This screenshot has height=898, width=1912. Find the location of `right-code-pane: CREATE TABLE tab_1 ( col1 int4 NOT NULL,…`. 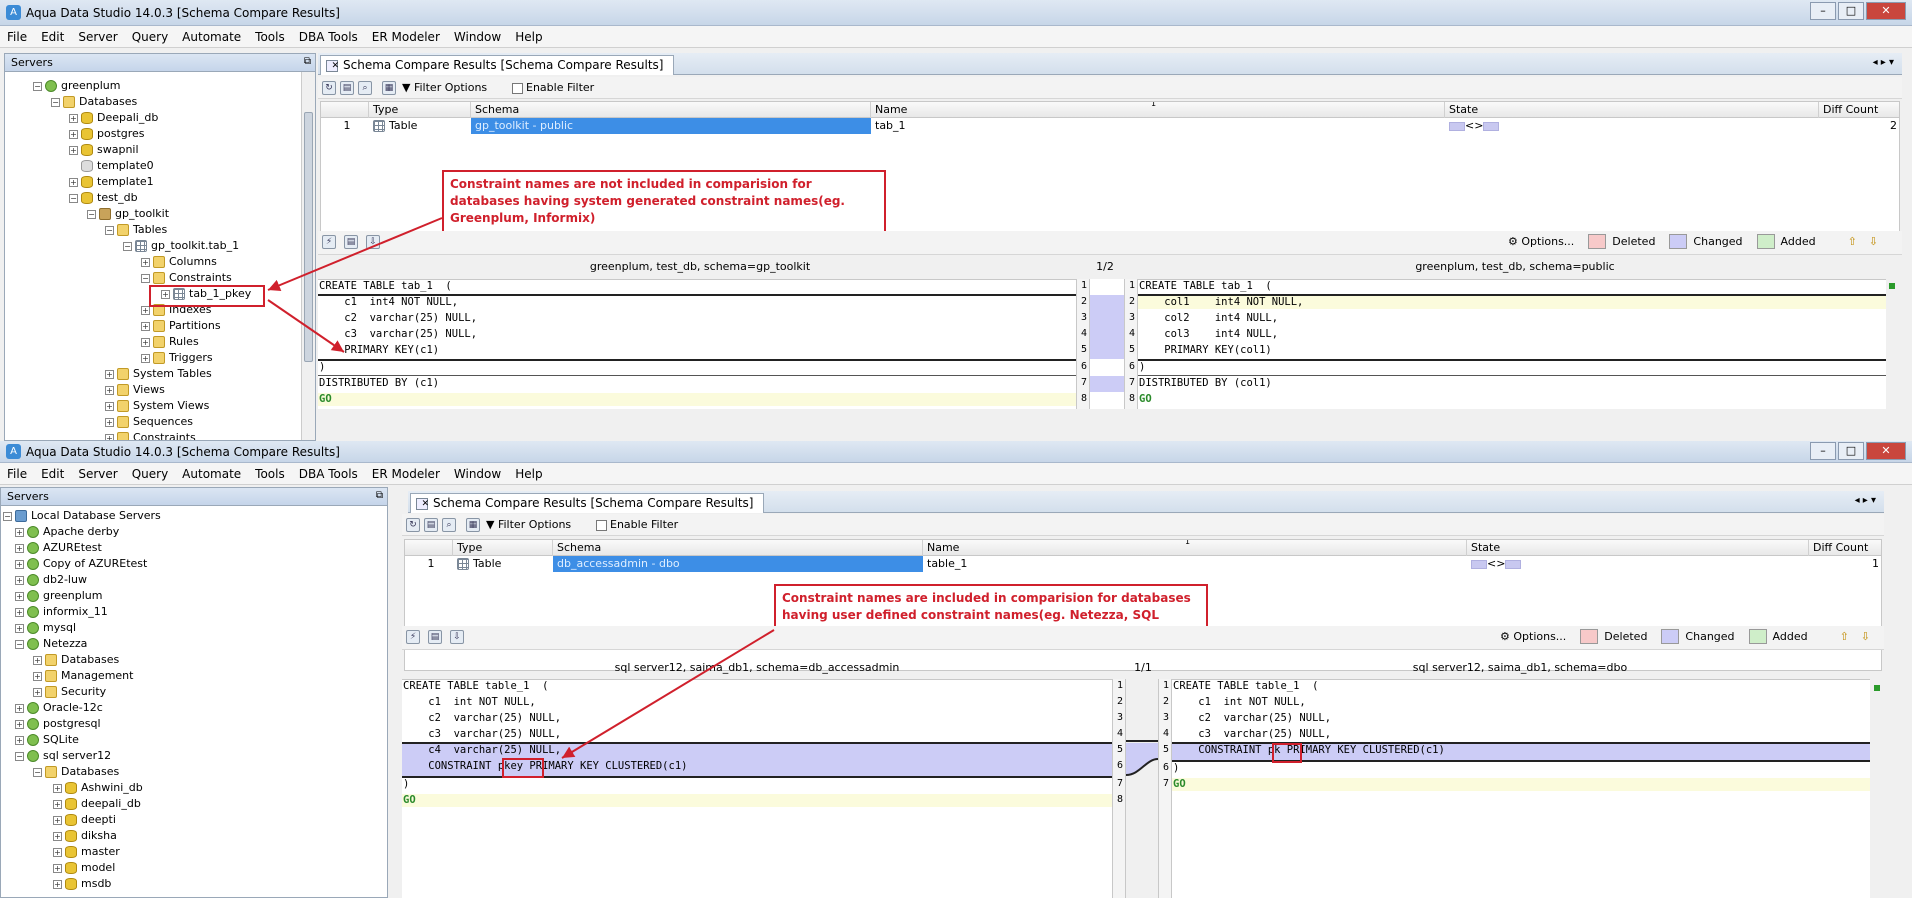

right-code-pane: CREATE TABLE tab_1 ( col1 int4 NOT NULL,… is located at coordinates (1512, 344).